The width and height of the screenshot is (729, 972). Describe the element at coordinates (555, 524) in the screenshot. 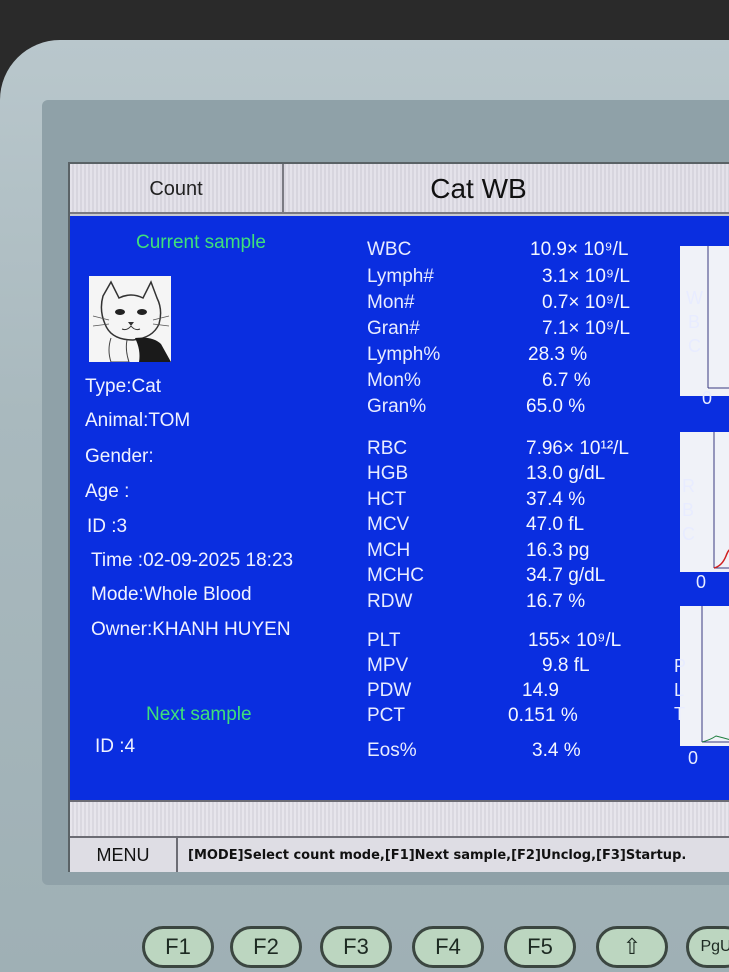

I see `param-value-mcv: 47.0 fL` at that location.